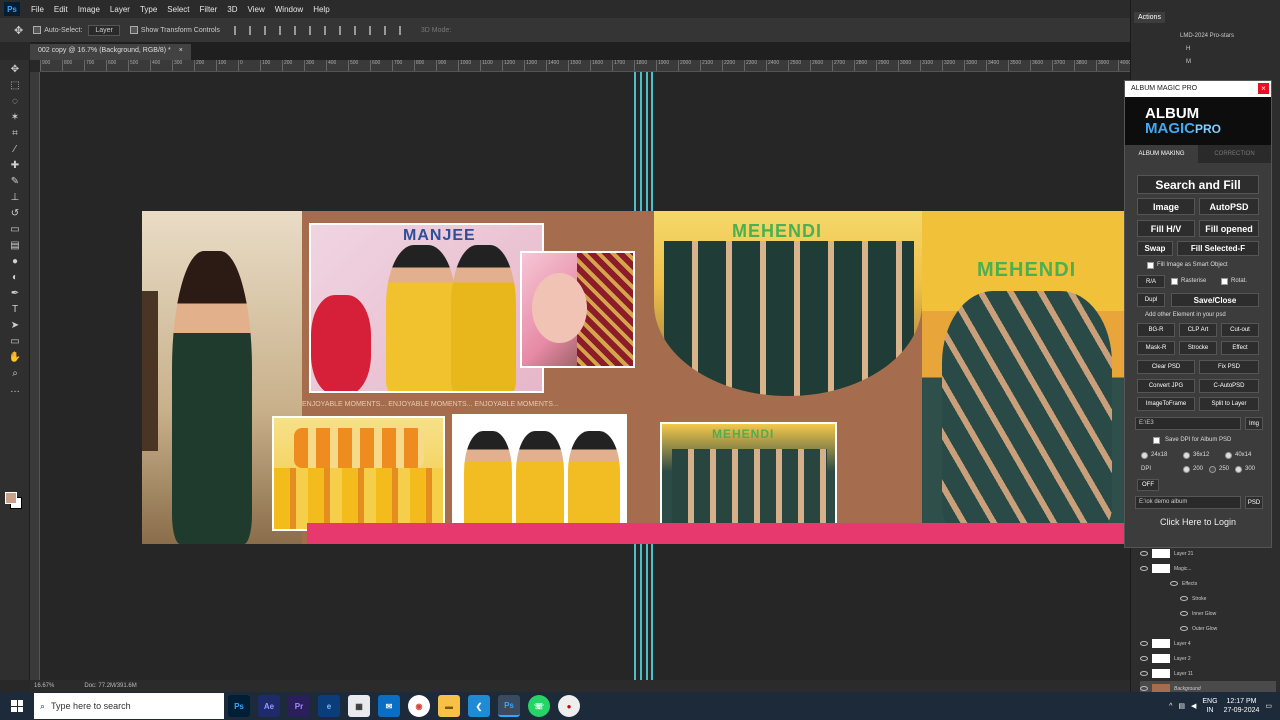  I want to click on notification-icon: ▭, so click(1268, 706).